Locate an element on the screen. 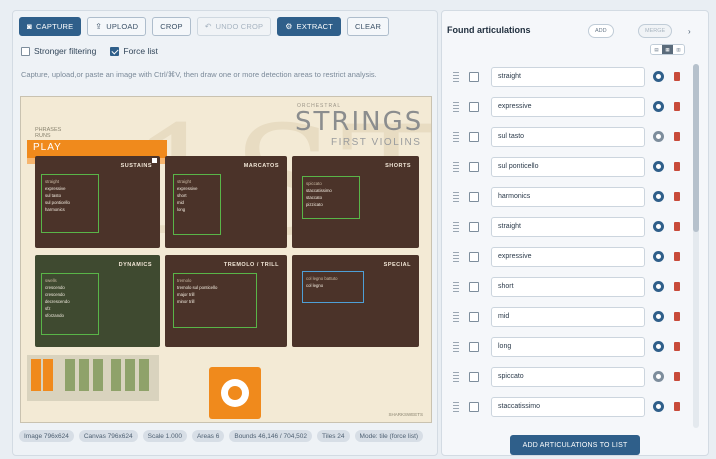  articulation-input: sul tasto is located at coordinates (568, 136).